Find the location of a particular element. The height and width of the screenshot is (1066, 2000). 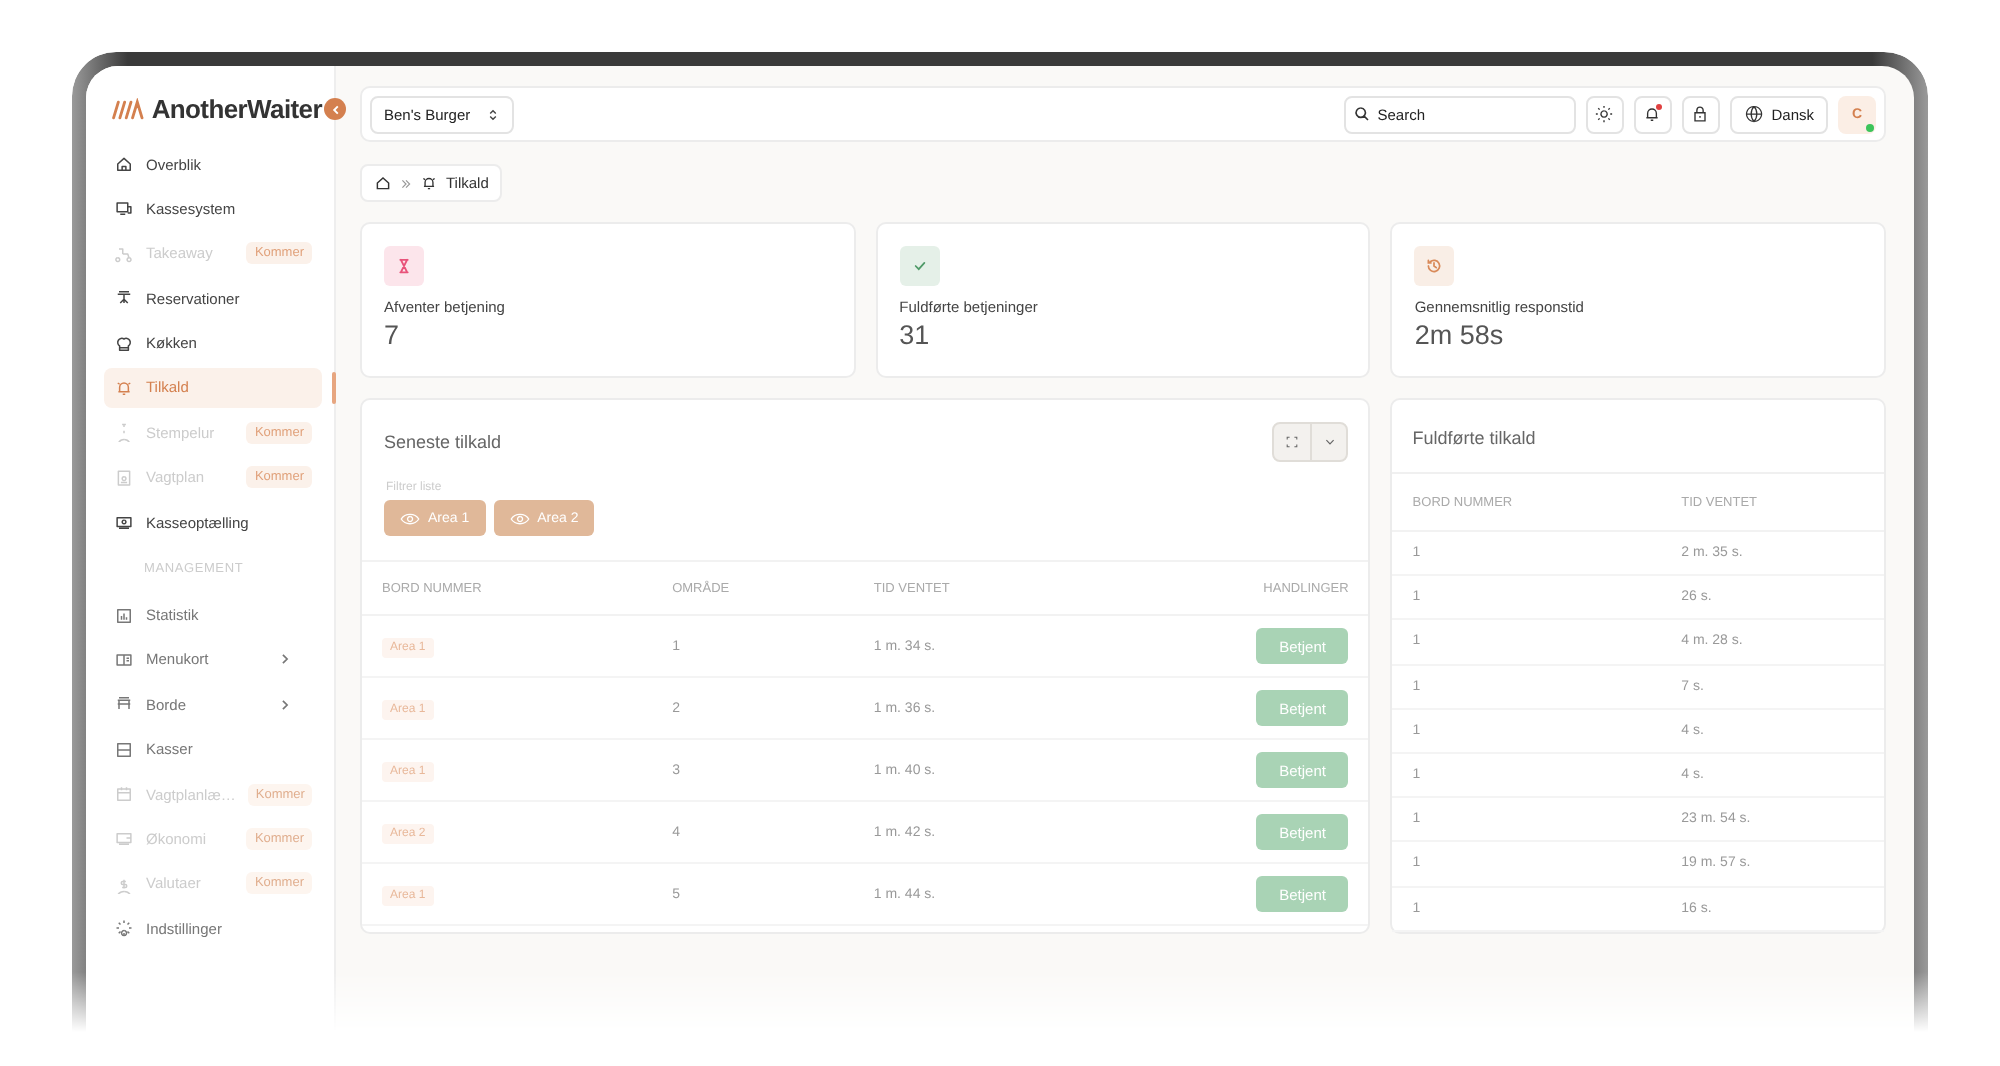

globe-icon is located at coordinates (1753, 114).